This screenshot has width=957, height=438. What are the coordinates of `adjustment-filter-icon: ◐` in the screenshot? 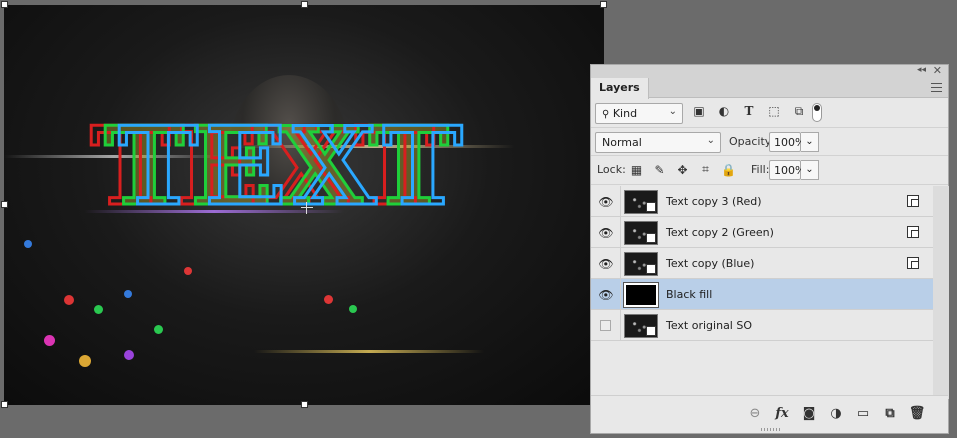 It's located at (724, 111).